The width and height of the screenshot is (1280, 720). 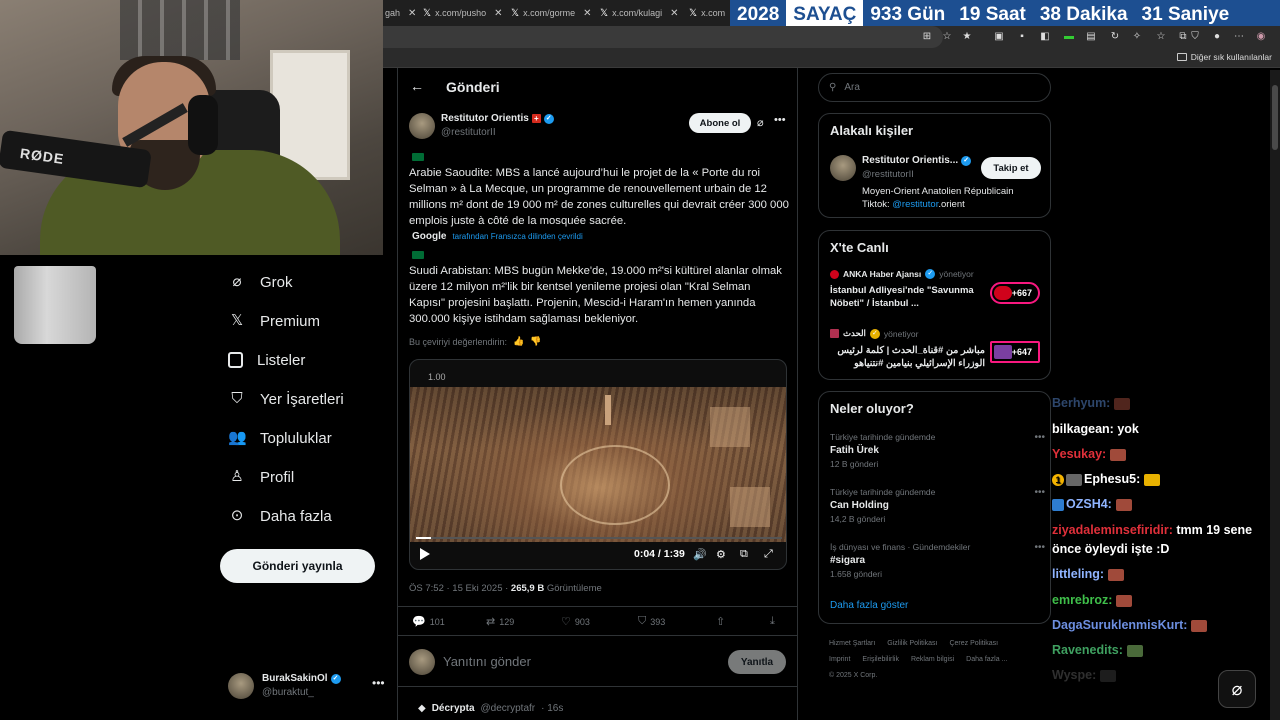 What do you see at coordinates (930, 274) in the screenshot?
I see `verified-icon: ✓` at bounding box center [930, 274].